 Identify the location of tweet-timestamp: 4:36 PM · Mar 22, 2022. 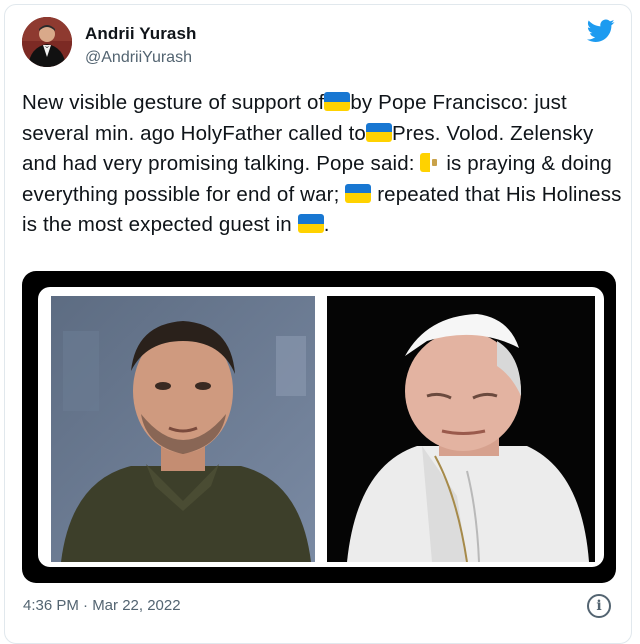
(102, 605).